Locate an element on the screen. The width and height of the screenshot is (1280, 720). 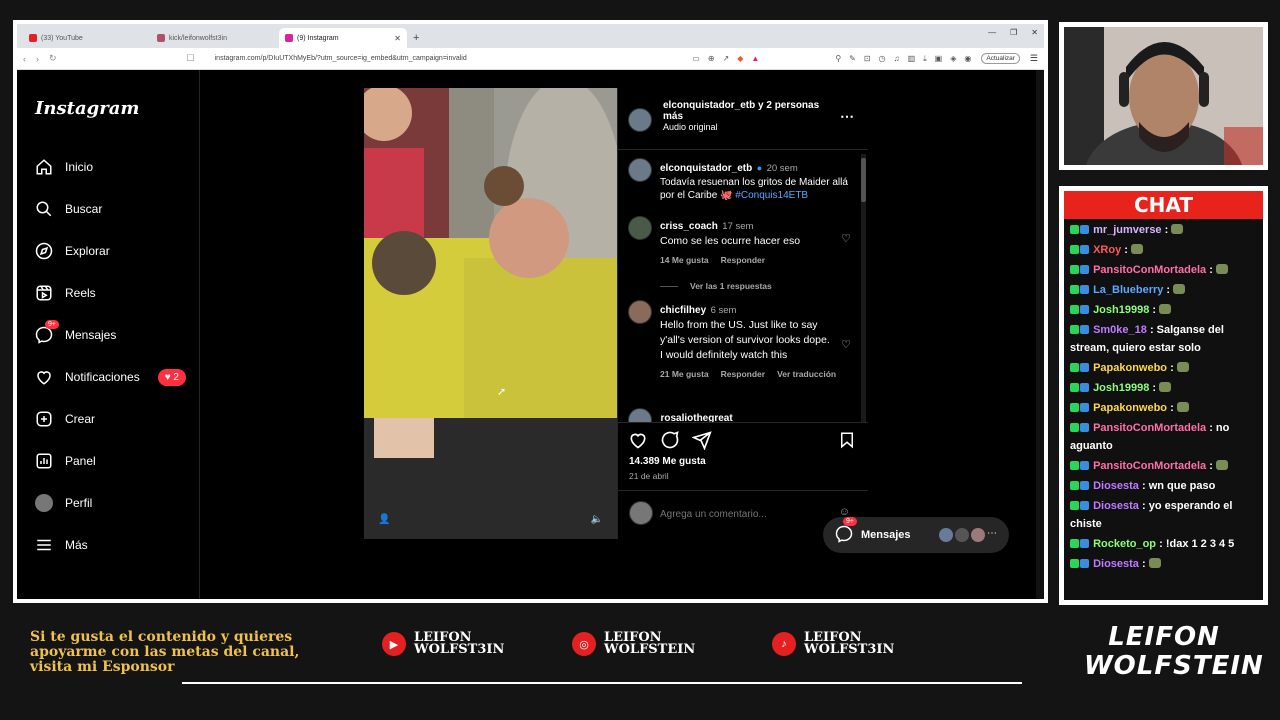
sidebar-item-mensajes: 9+ Mensajes is located at coordinates (75, 332).